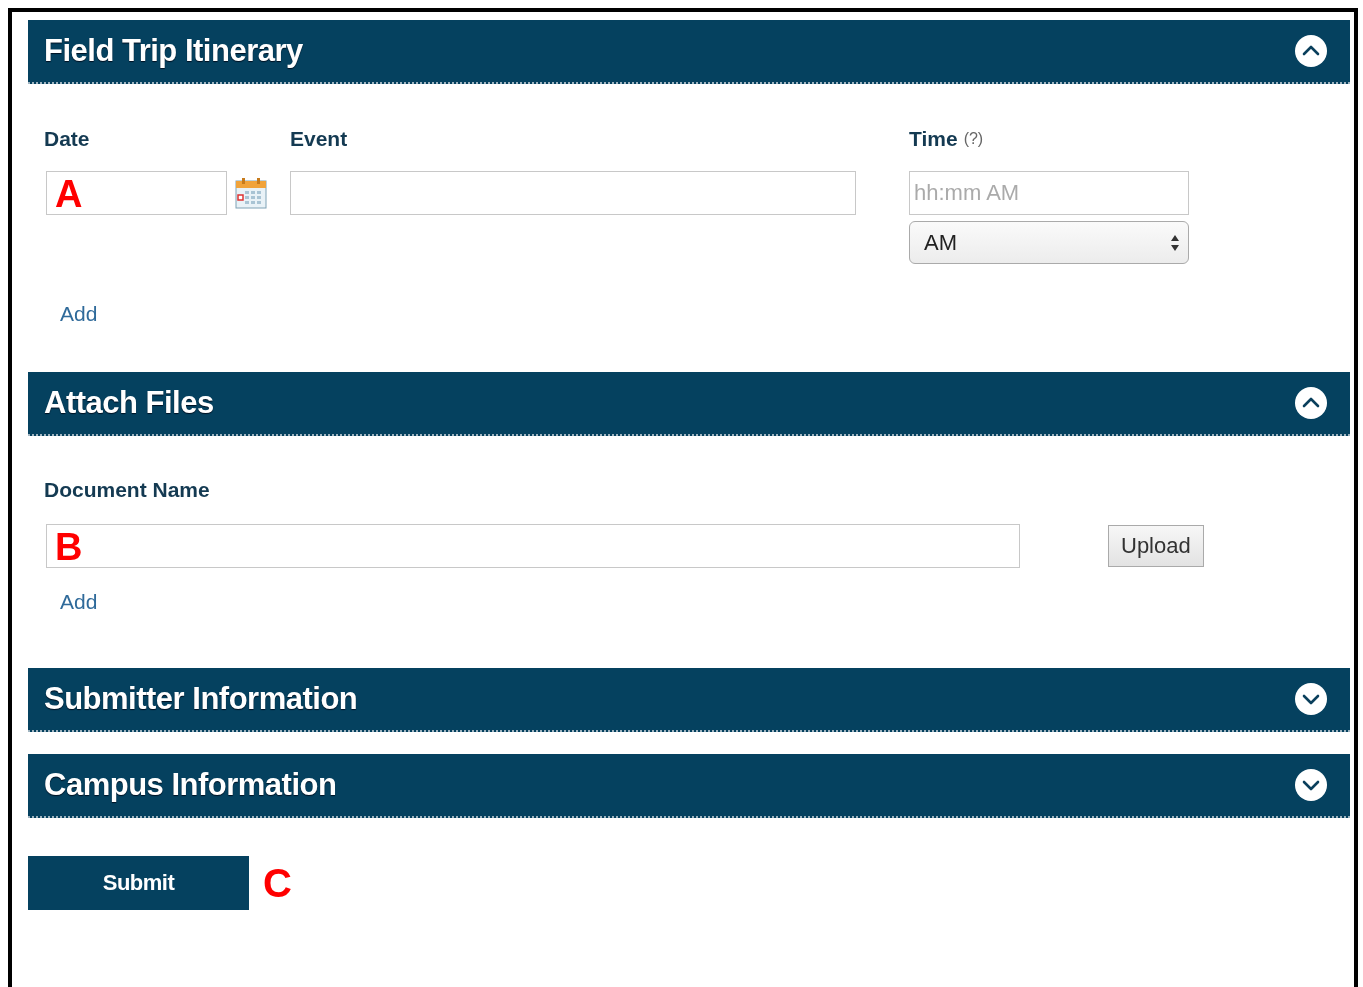  What do you see at coordinates (1049, 242) in the screenshot?
I see `meridiem-select: AM` at bounding box center [1049, 242].